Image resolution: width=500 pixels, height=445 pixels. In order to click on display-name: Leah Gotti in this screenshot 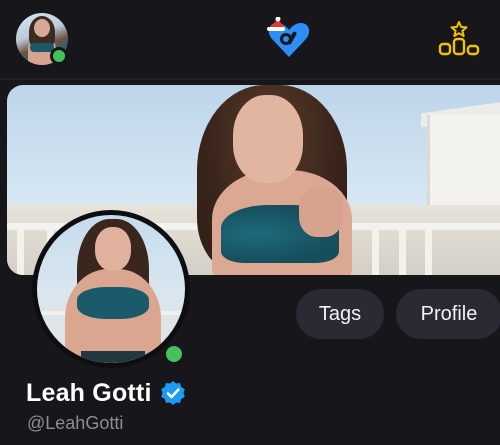, I will do `click(89, 392)`.